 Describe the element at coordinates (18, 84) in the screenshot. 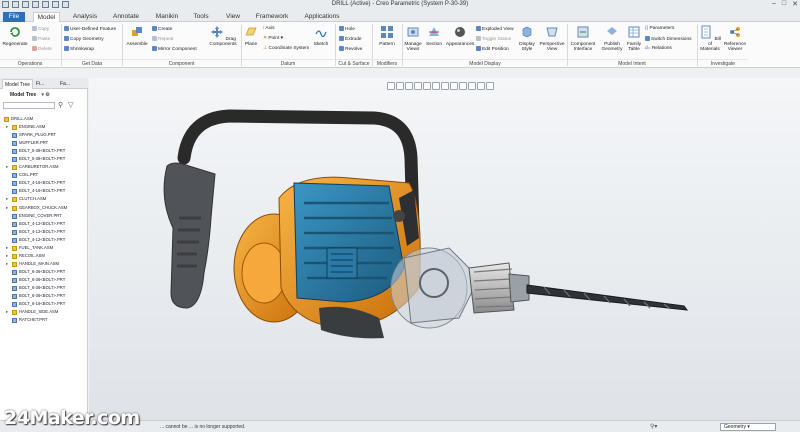

I see `tab-model-tree: Model Tree` at that location.